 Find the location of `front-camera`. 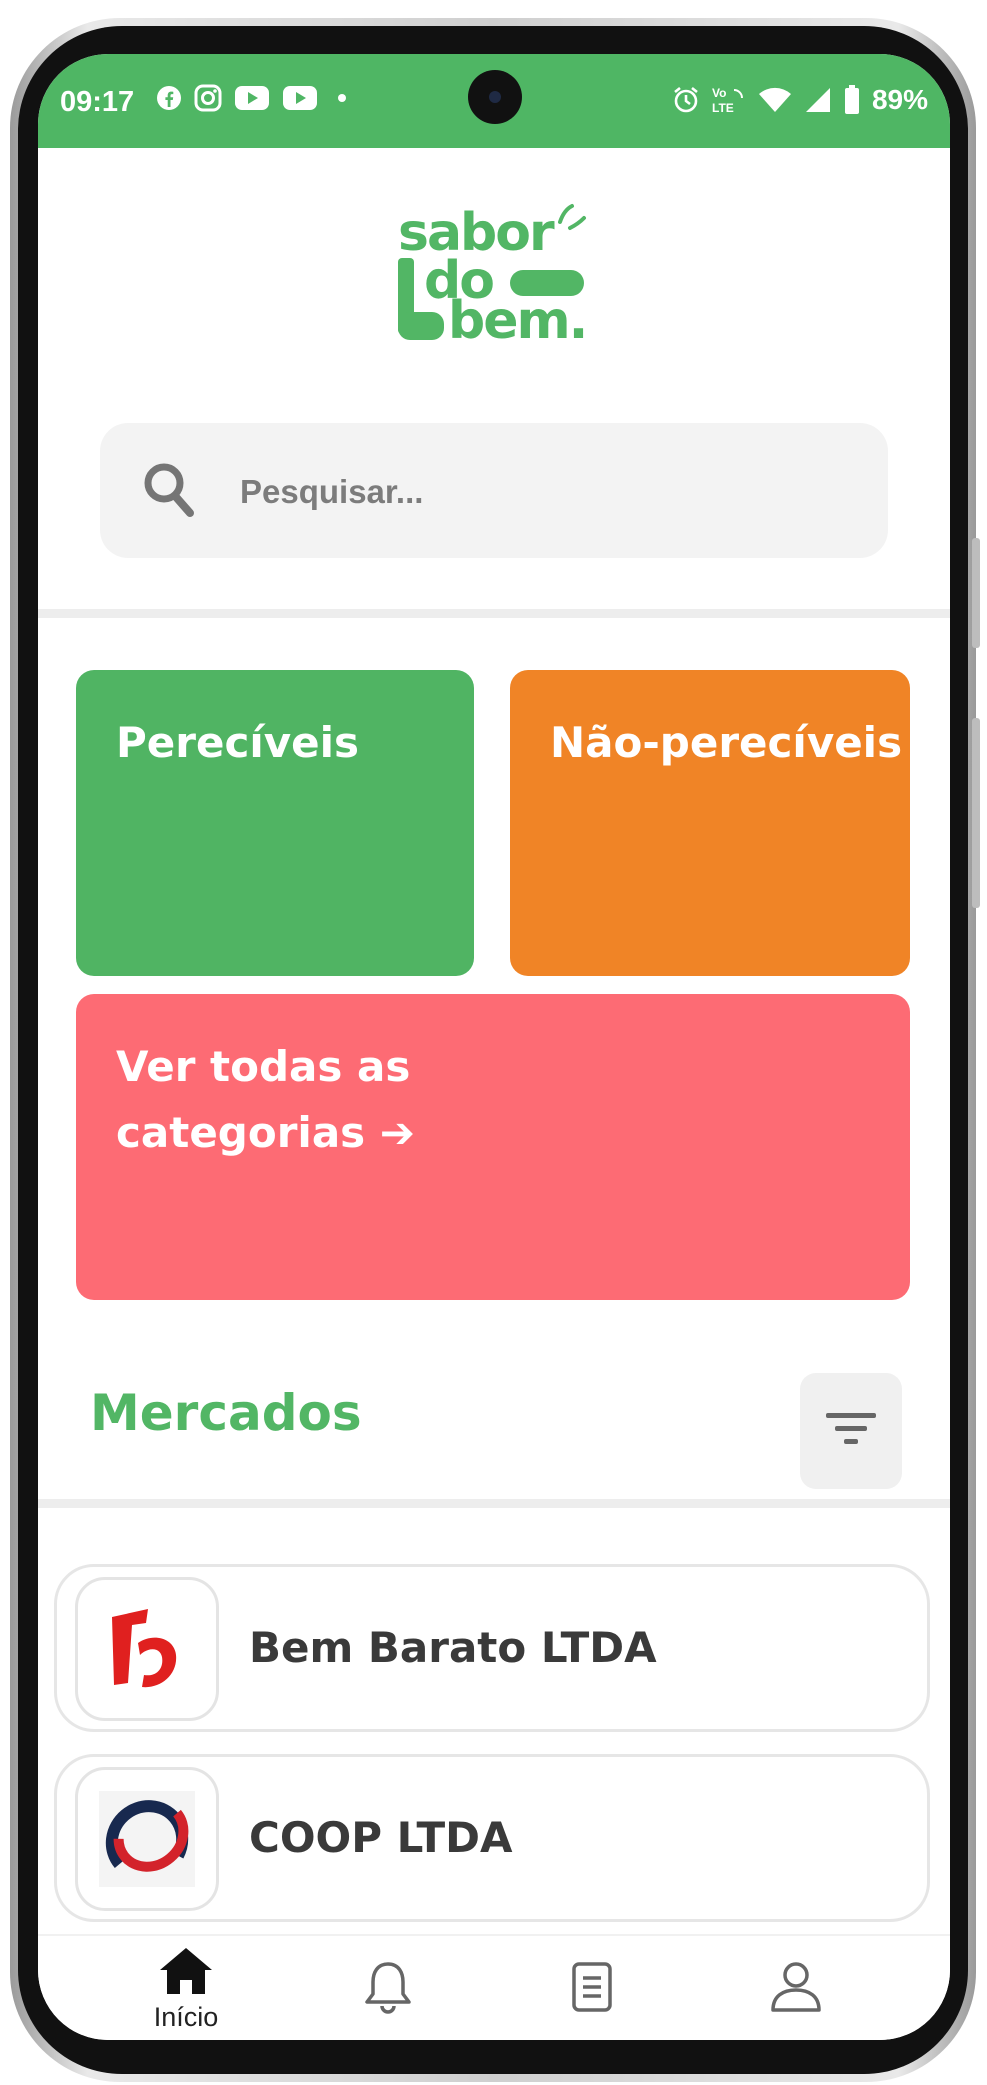

front-camera is located at coordinates (495, 97).